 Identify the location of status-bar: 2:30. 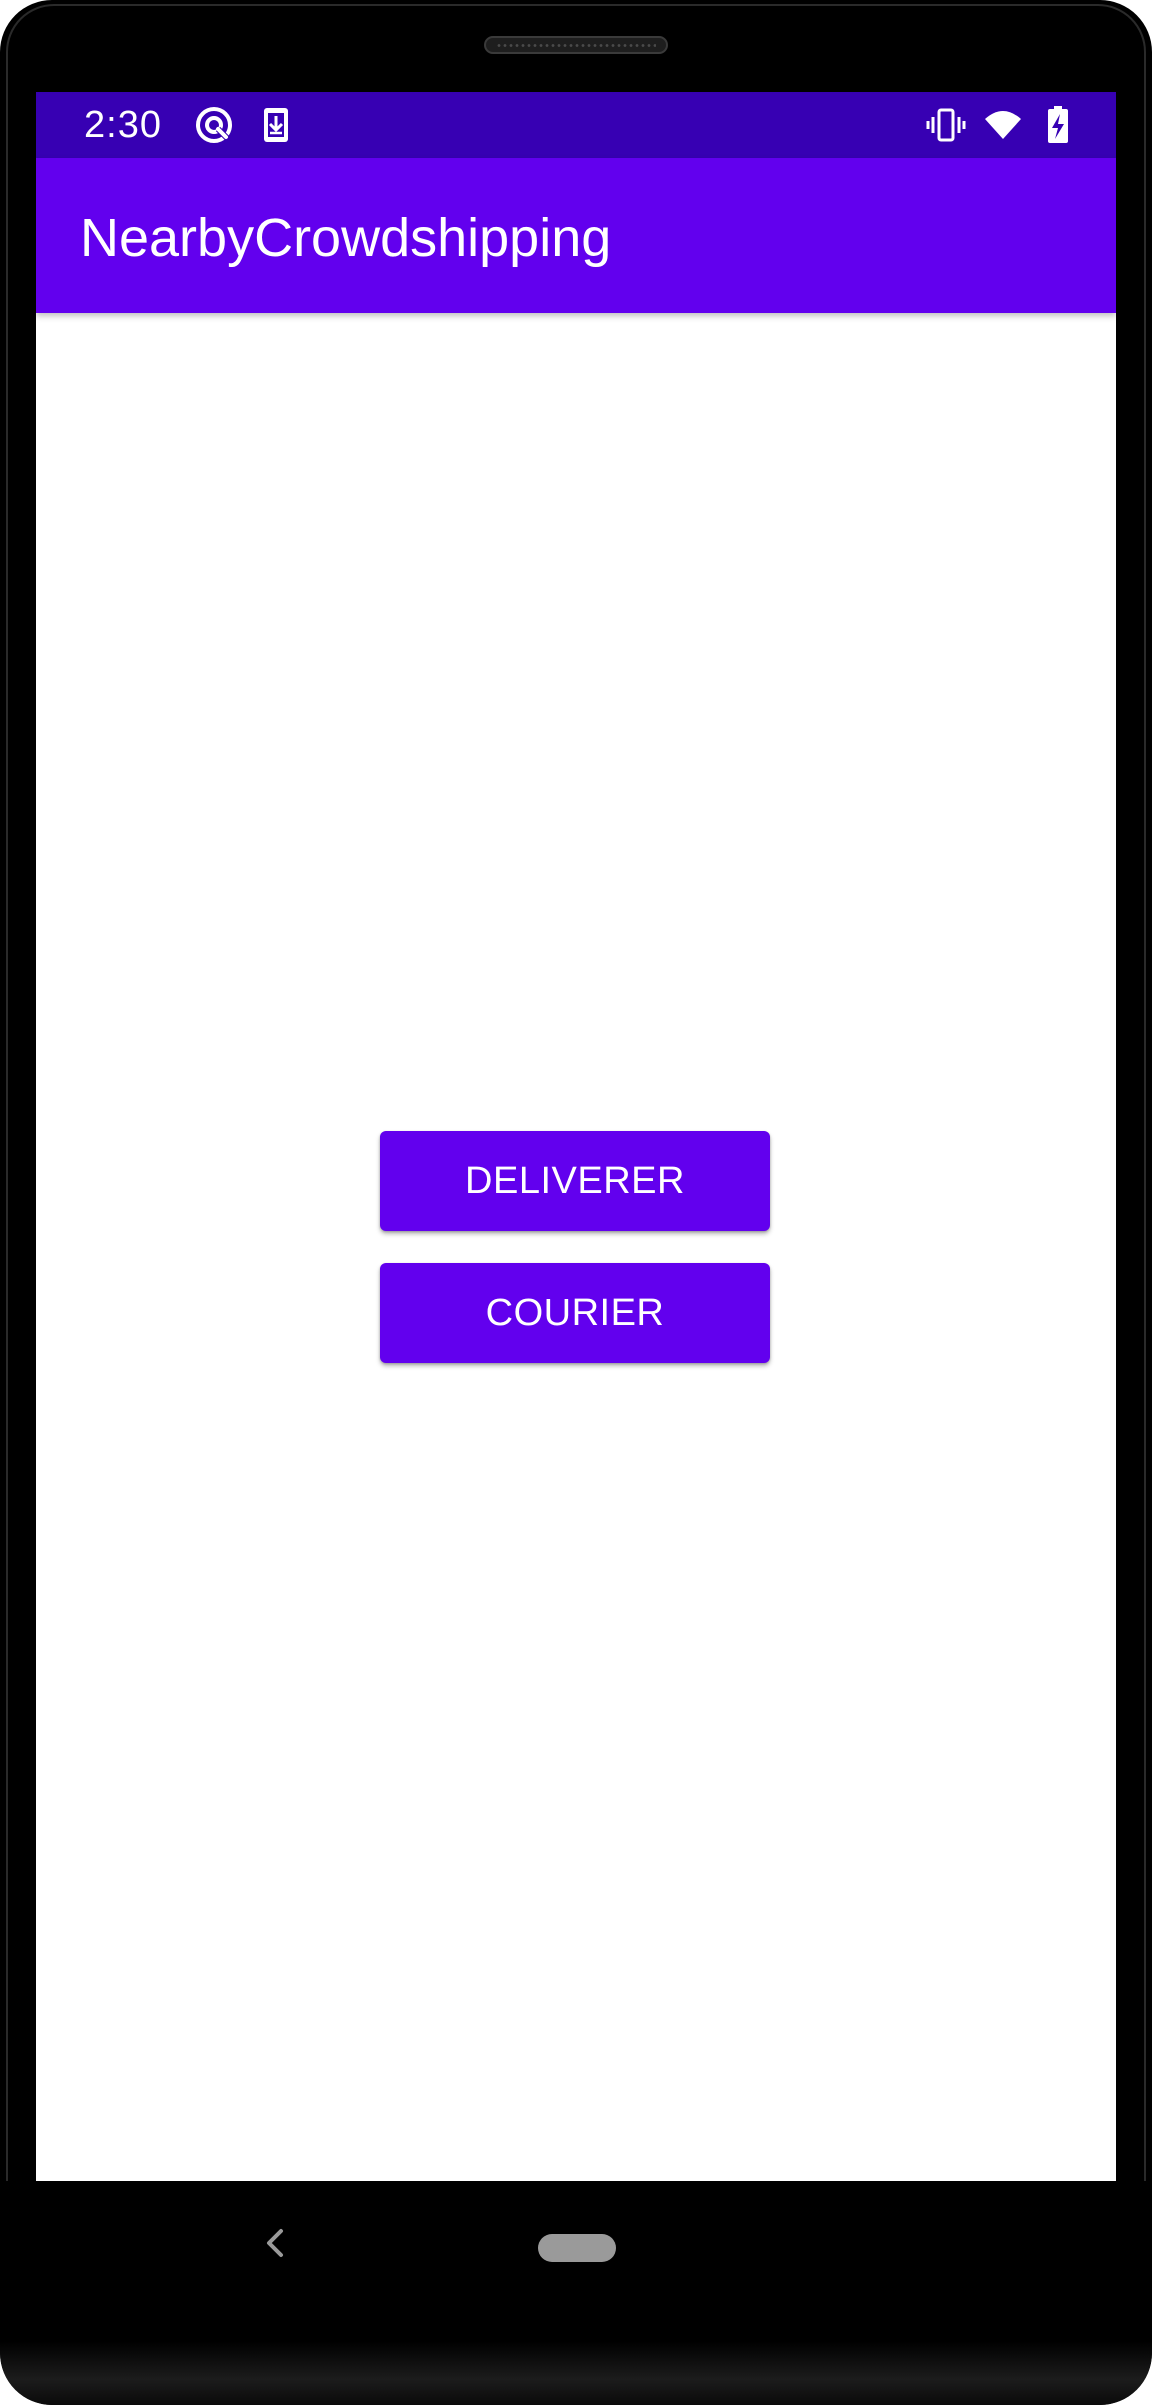
(576, 125).